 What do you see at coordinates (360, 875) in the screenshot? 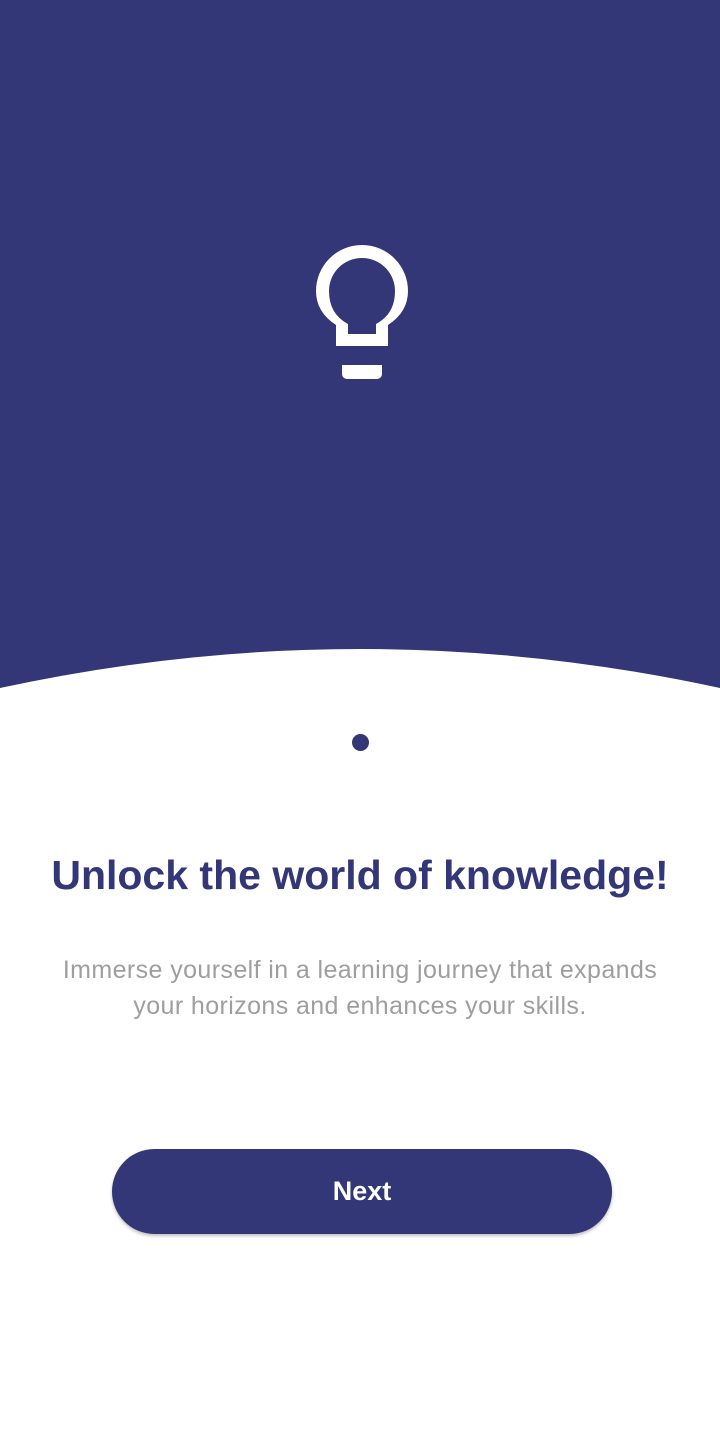
I see `onboarding-title: Unlock the world of knowledge!` at bounding box center [360, 875].